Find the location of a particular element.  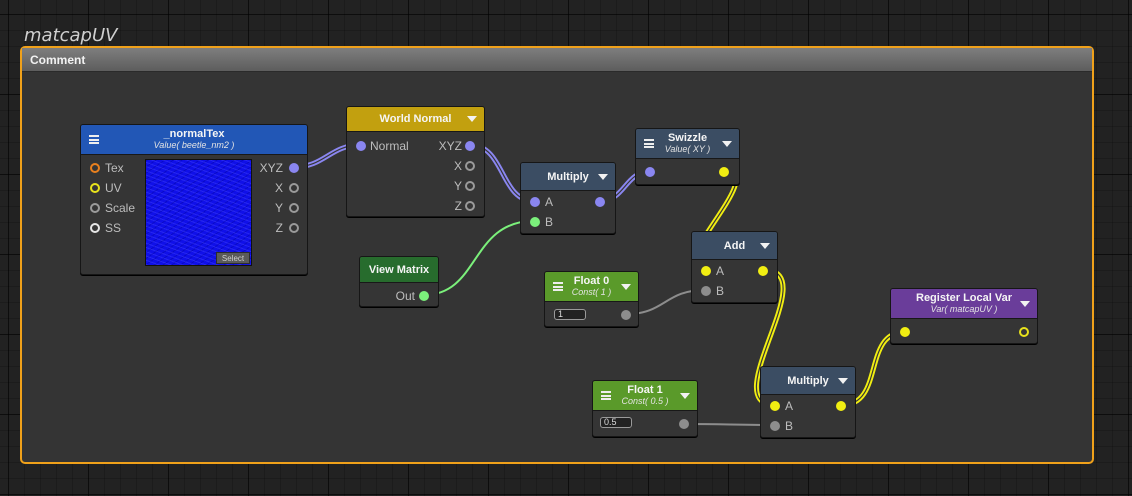

node-title: Register Local Var is located at coordinates (964, 298).